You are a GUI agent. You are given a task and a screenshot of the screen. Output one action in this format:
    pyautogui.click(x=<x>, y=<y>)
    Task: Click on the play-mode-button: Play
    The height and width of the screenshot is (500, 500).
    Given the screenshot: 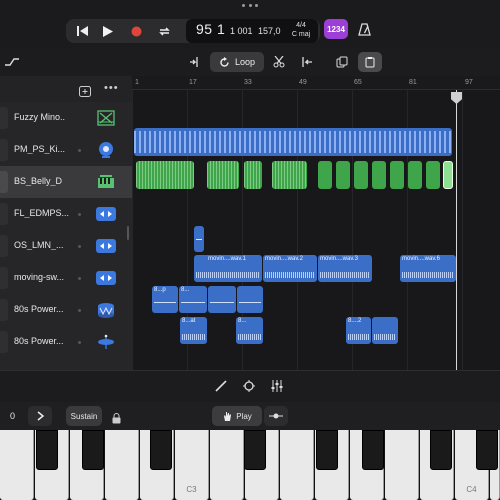 What is the action you would take?
    pyautogui.click(x=237, y=416)
    